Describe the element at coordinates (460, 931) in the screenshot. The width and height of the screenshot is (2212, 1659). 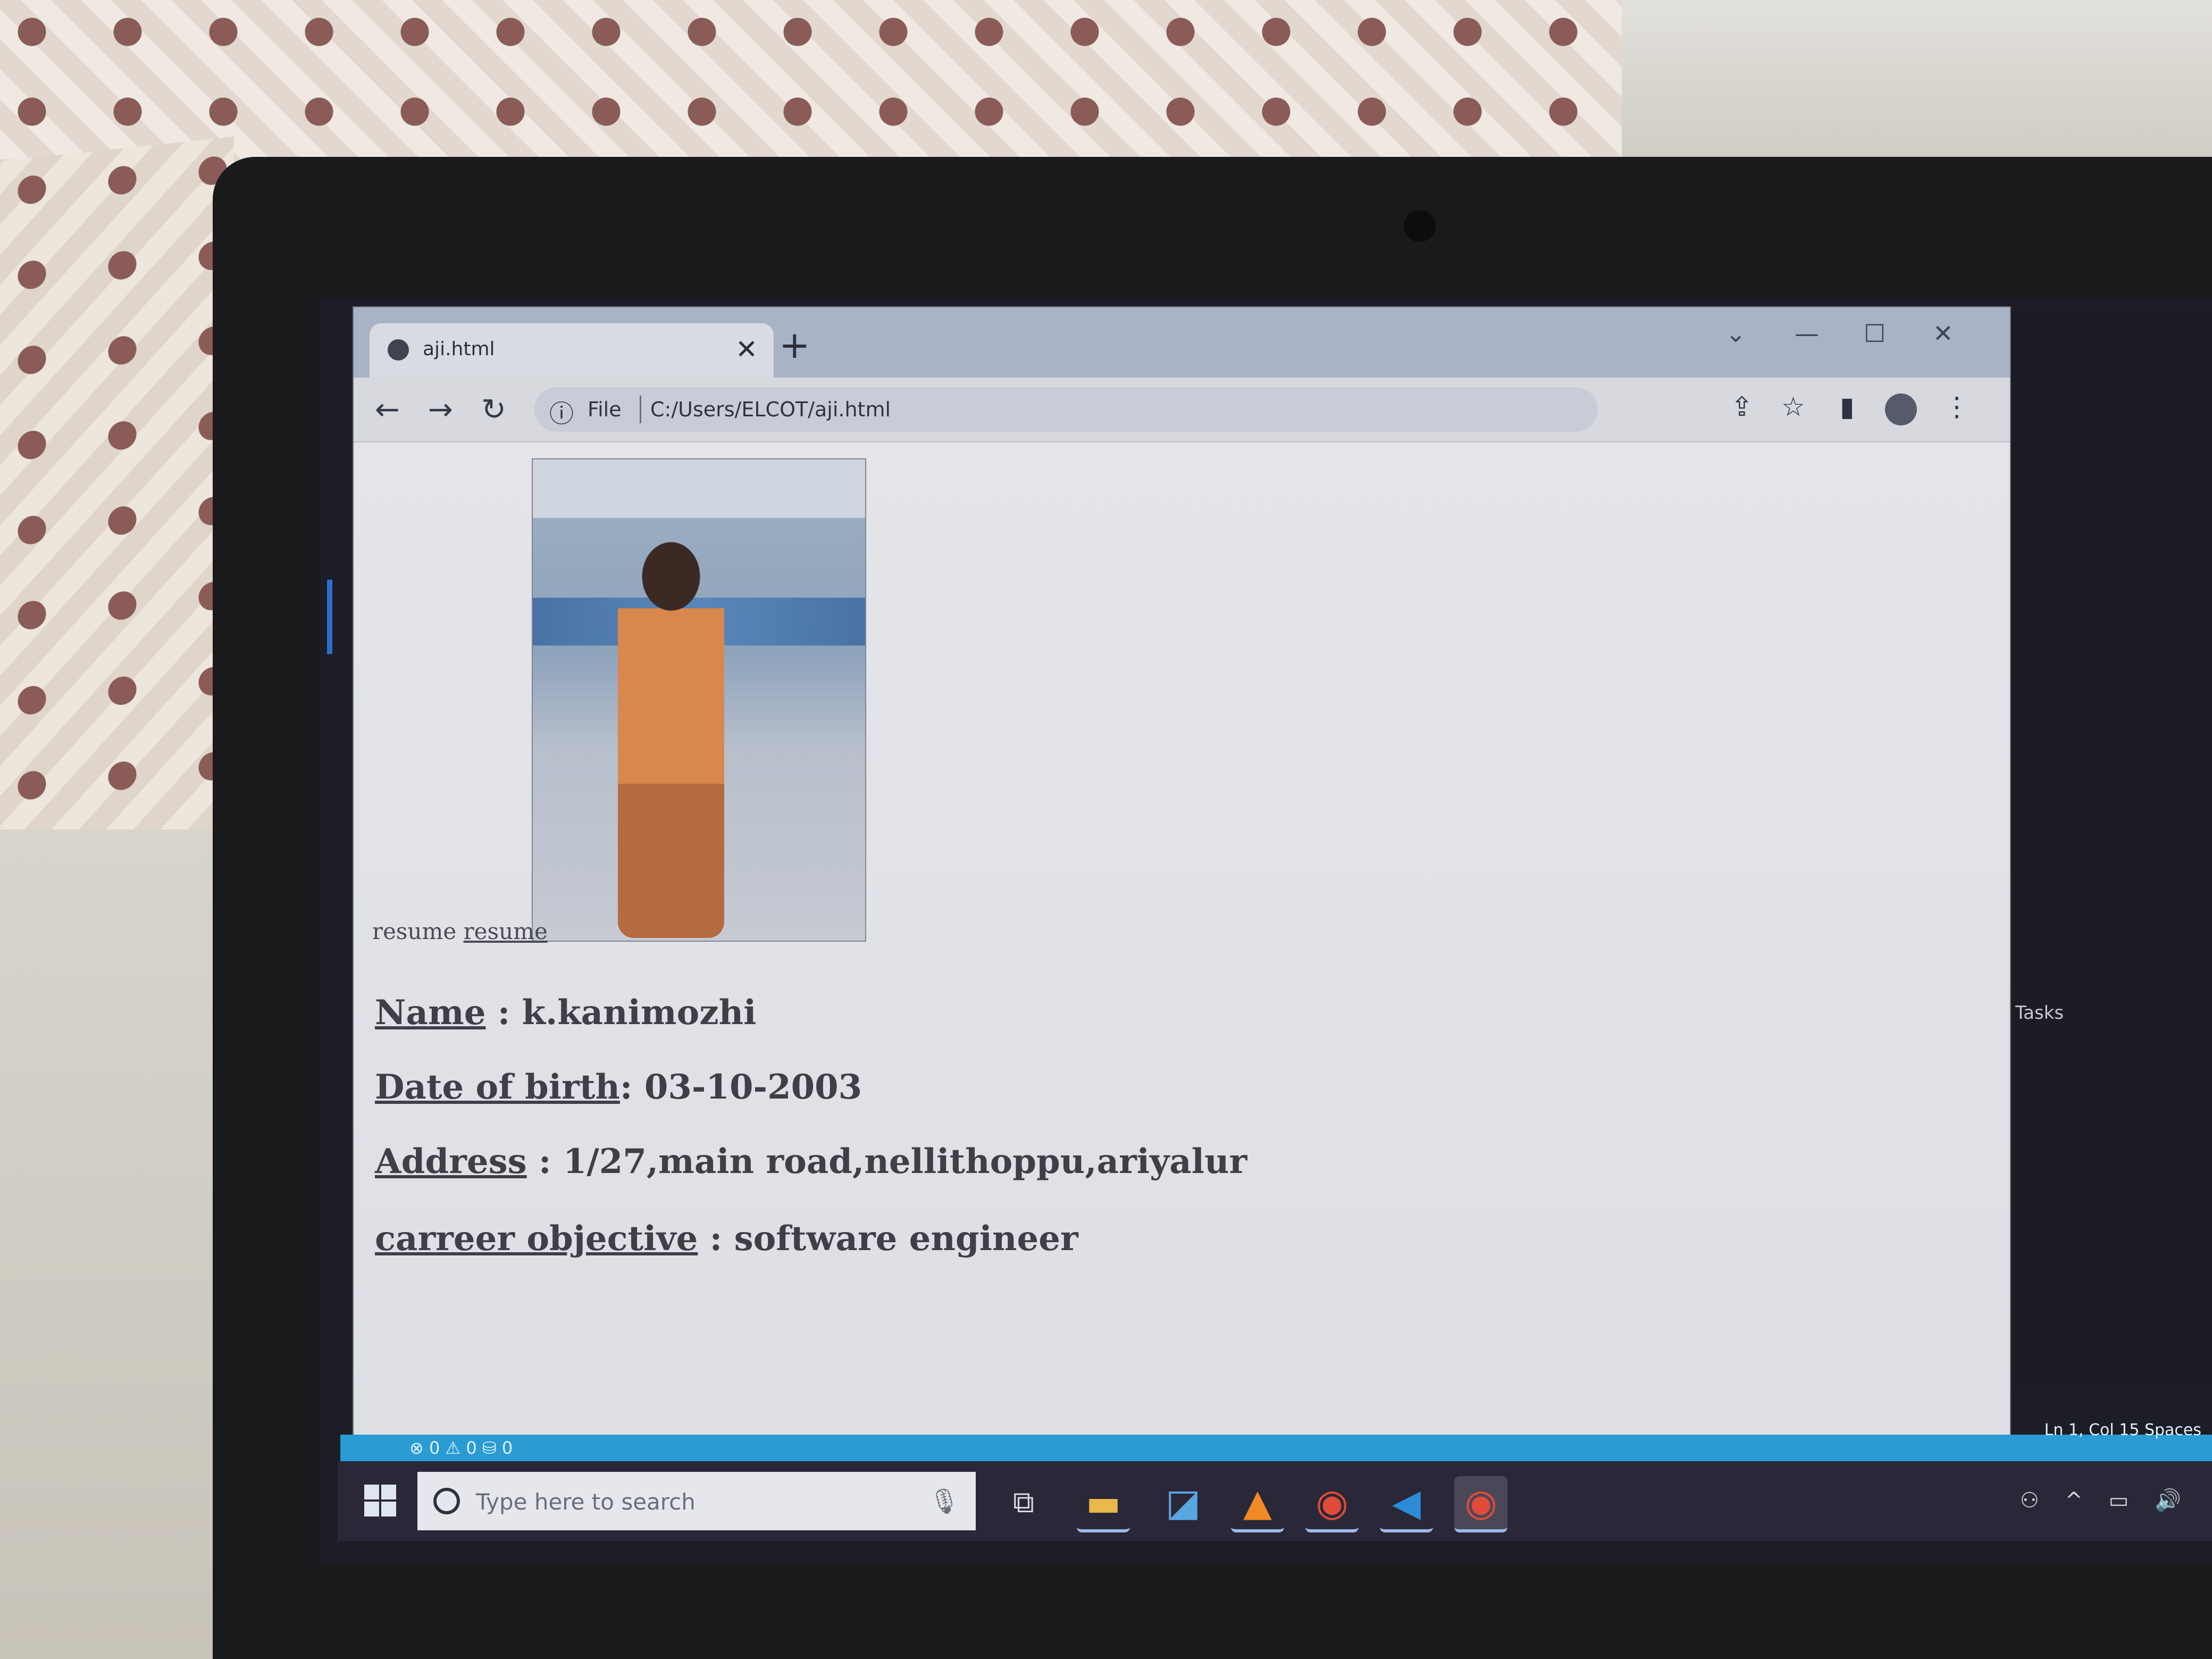
I see `resume-caption: resume resume` at that location.